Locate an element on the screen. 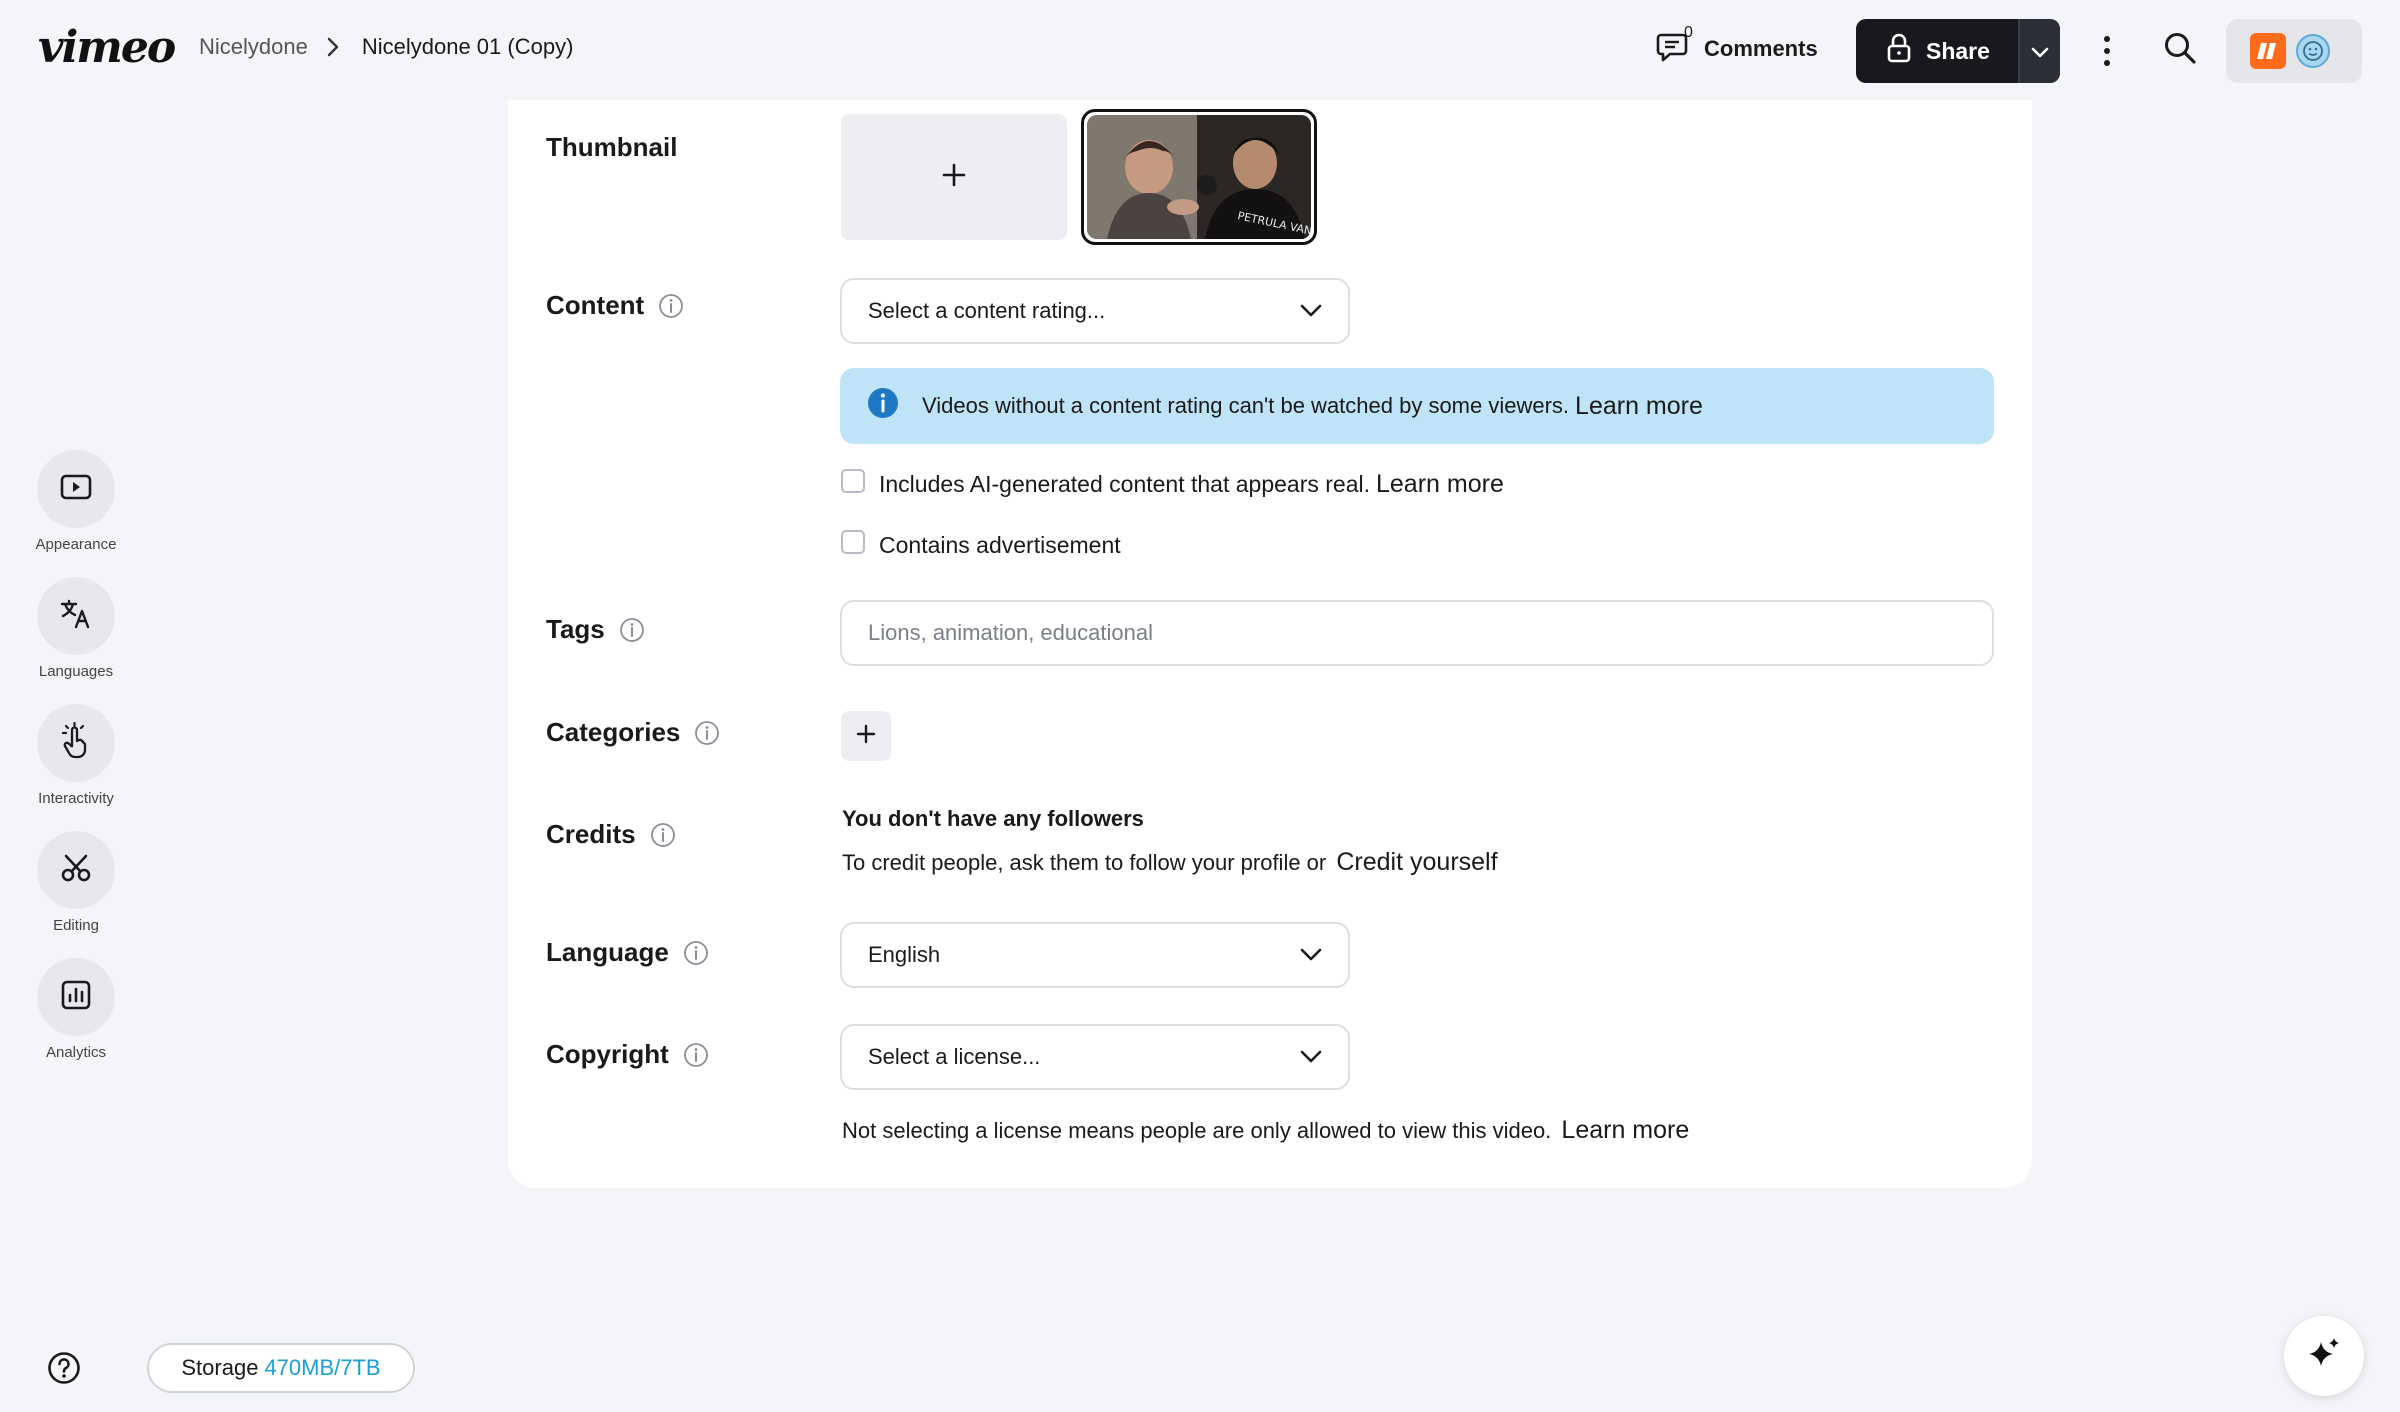 Image resolution: width=2400 pixels, height=1412 pixels. sidebar-item-analytics: Analytics is located at coordinates (76, 1009).